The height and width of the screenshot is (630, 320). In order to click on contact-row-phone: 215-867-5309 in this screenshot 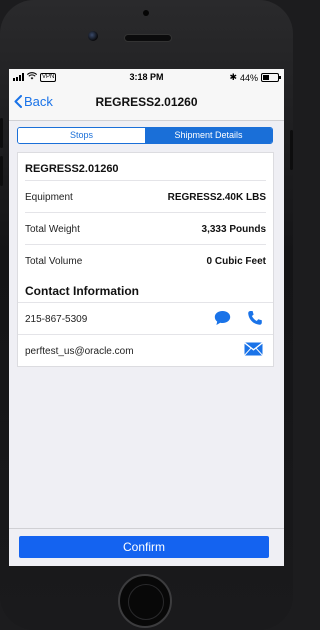, I will do `click(145, 318)`.